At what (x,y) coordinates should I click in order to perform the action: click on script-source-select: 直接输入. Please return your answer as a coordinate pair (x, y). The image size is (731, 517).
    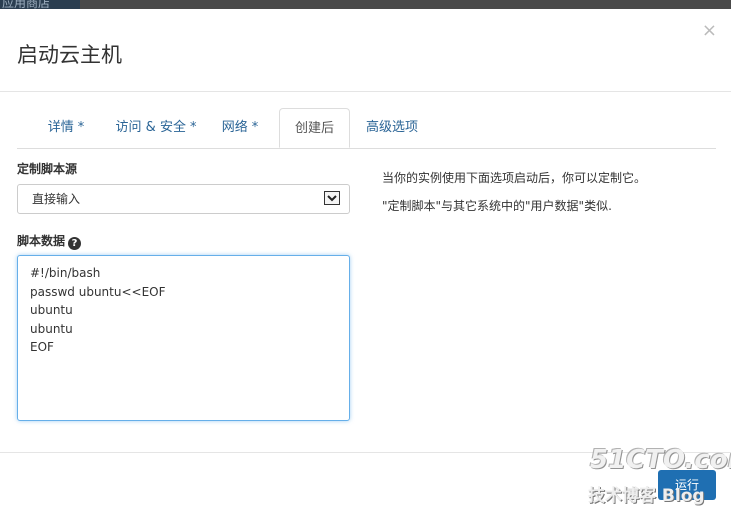
    Looking at the image, I should click on (183, 199).